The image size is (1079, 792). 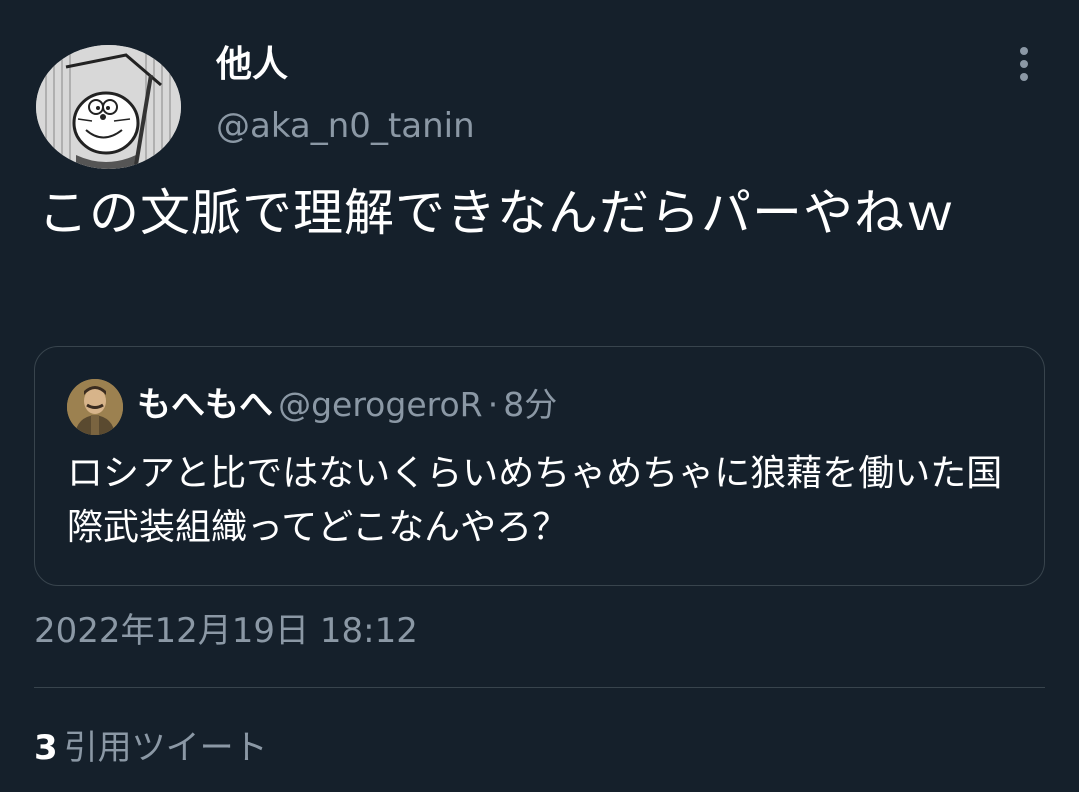 What do you see at coordinates (380, 404) in the screenshot?
I see `quoted-handle: @gerogeroR` at bounding box center [380, 404].